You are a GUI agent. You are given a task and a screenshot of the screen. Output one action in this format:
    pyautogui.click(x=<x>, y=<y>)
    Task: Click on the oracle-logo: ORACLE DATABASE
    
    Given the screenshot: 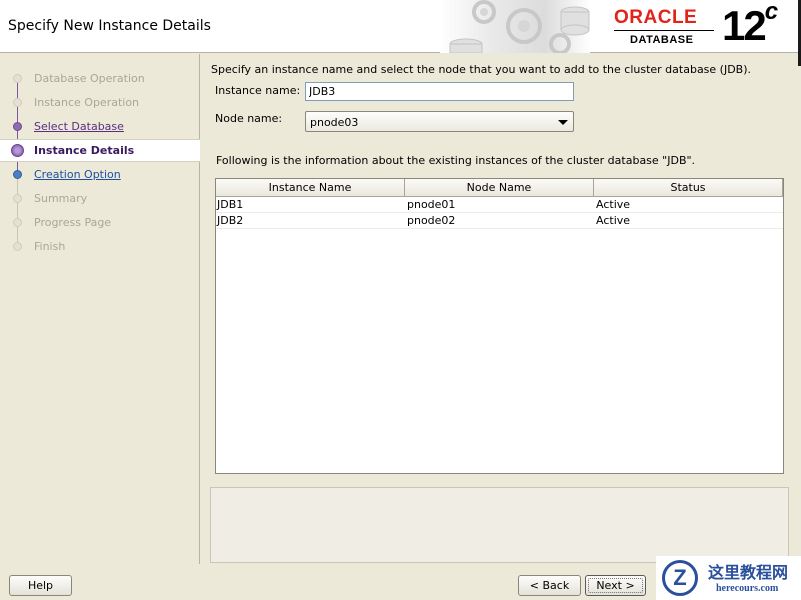 What is the action you would take?
    pyautogui.click(x=661, y=27)
    